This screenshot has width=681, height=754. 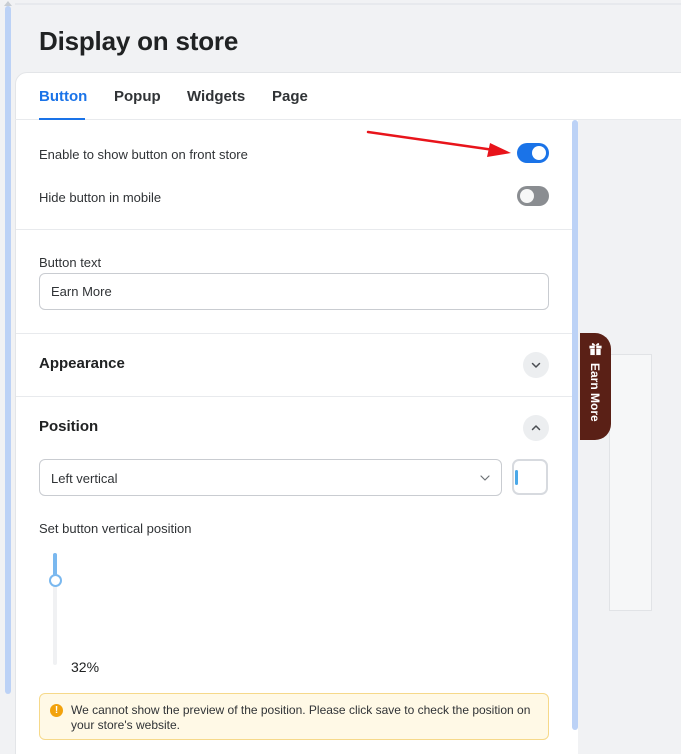 I want to click on appearance-expand-button, so click(x=536, y=365).